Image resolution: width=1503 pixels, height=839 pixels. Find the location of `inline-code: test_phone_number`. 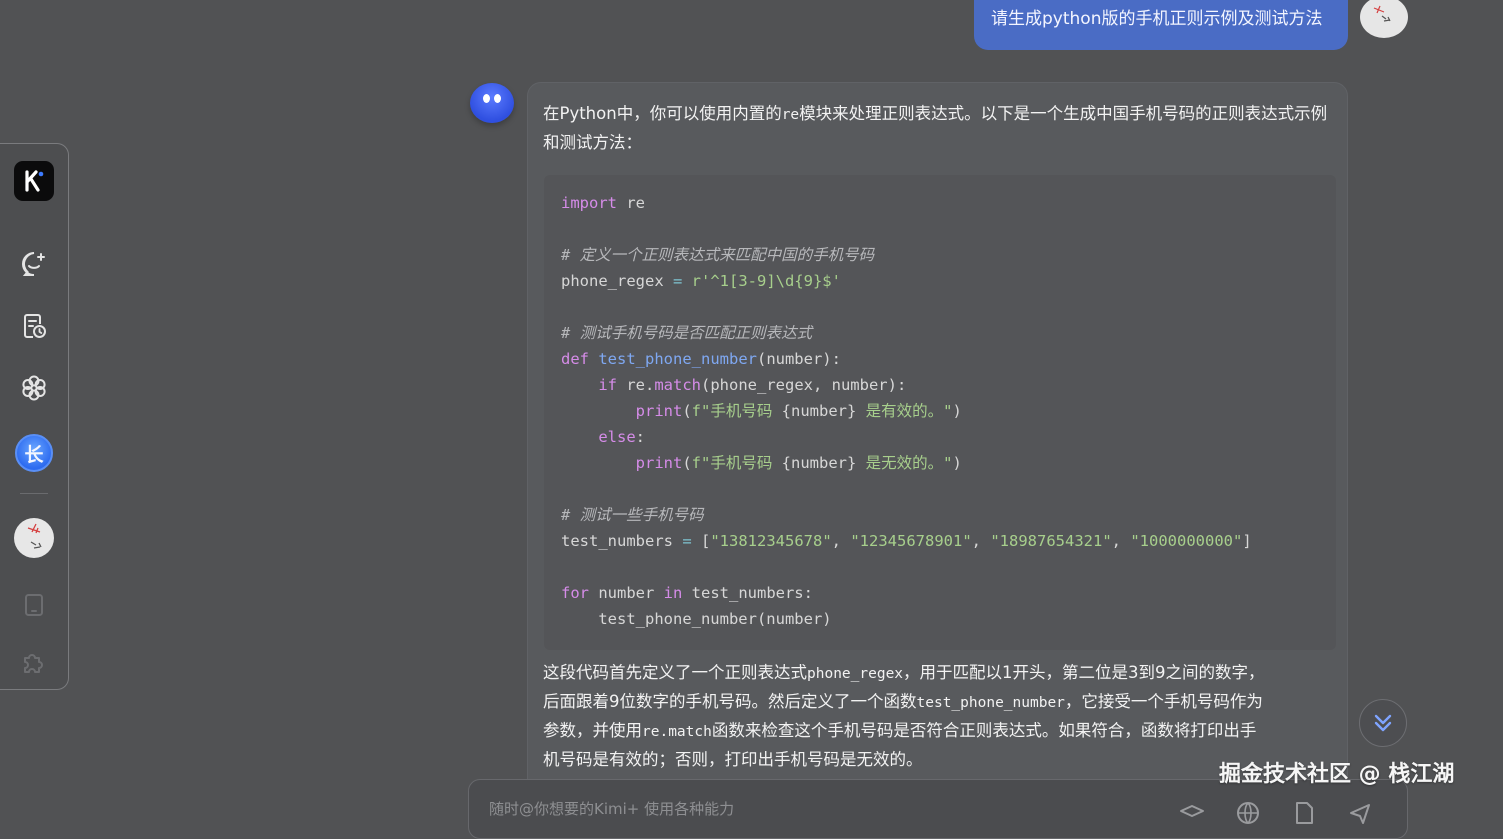

inline-code: test_phone_number is located at coordinates (990, 703).